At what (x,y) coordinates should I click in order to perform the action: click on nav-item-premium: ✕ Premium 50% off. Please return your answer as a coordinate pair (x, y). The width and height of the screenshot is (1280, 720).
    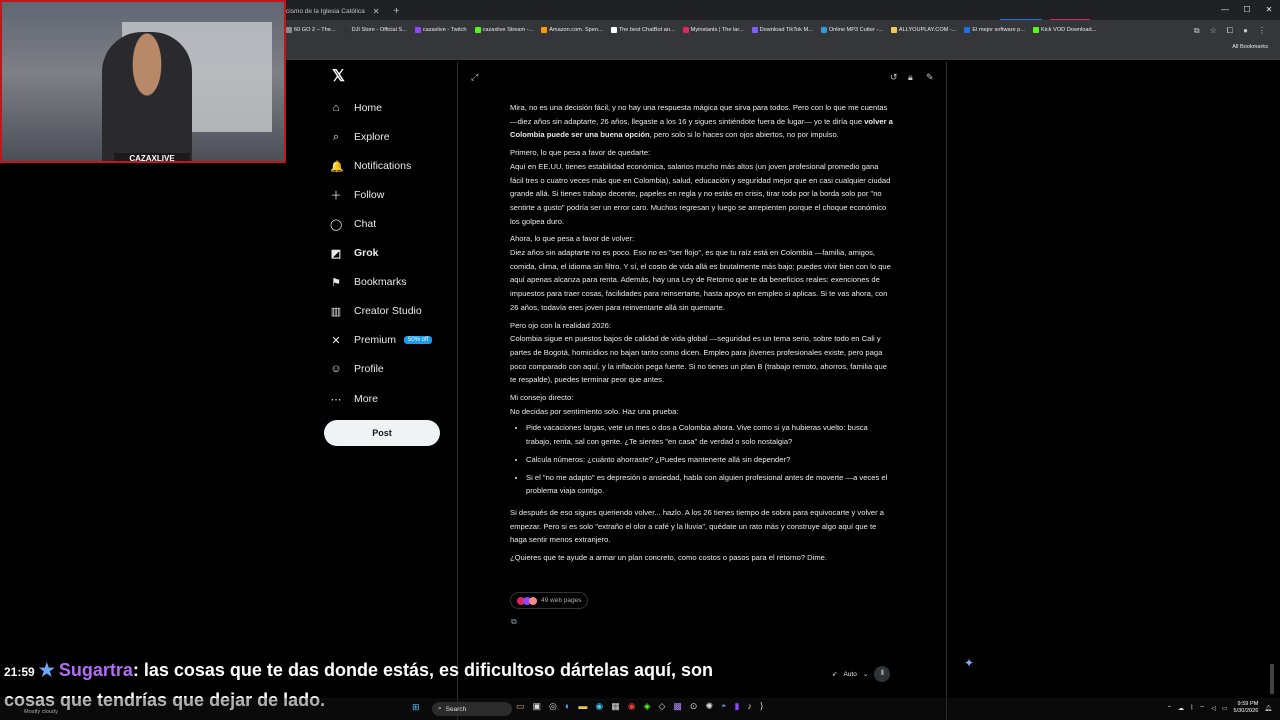
    Looking at the image, I should click on (381, 340).